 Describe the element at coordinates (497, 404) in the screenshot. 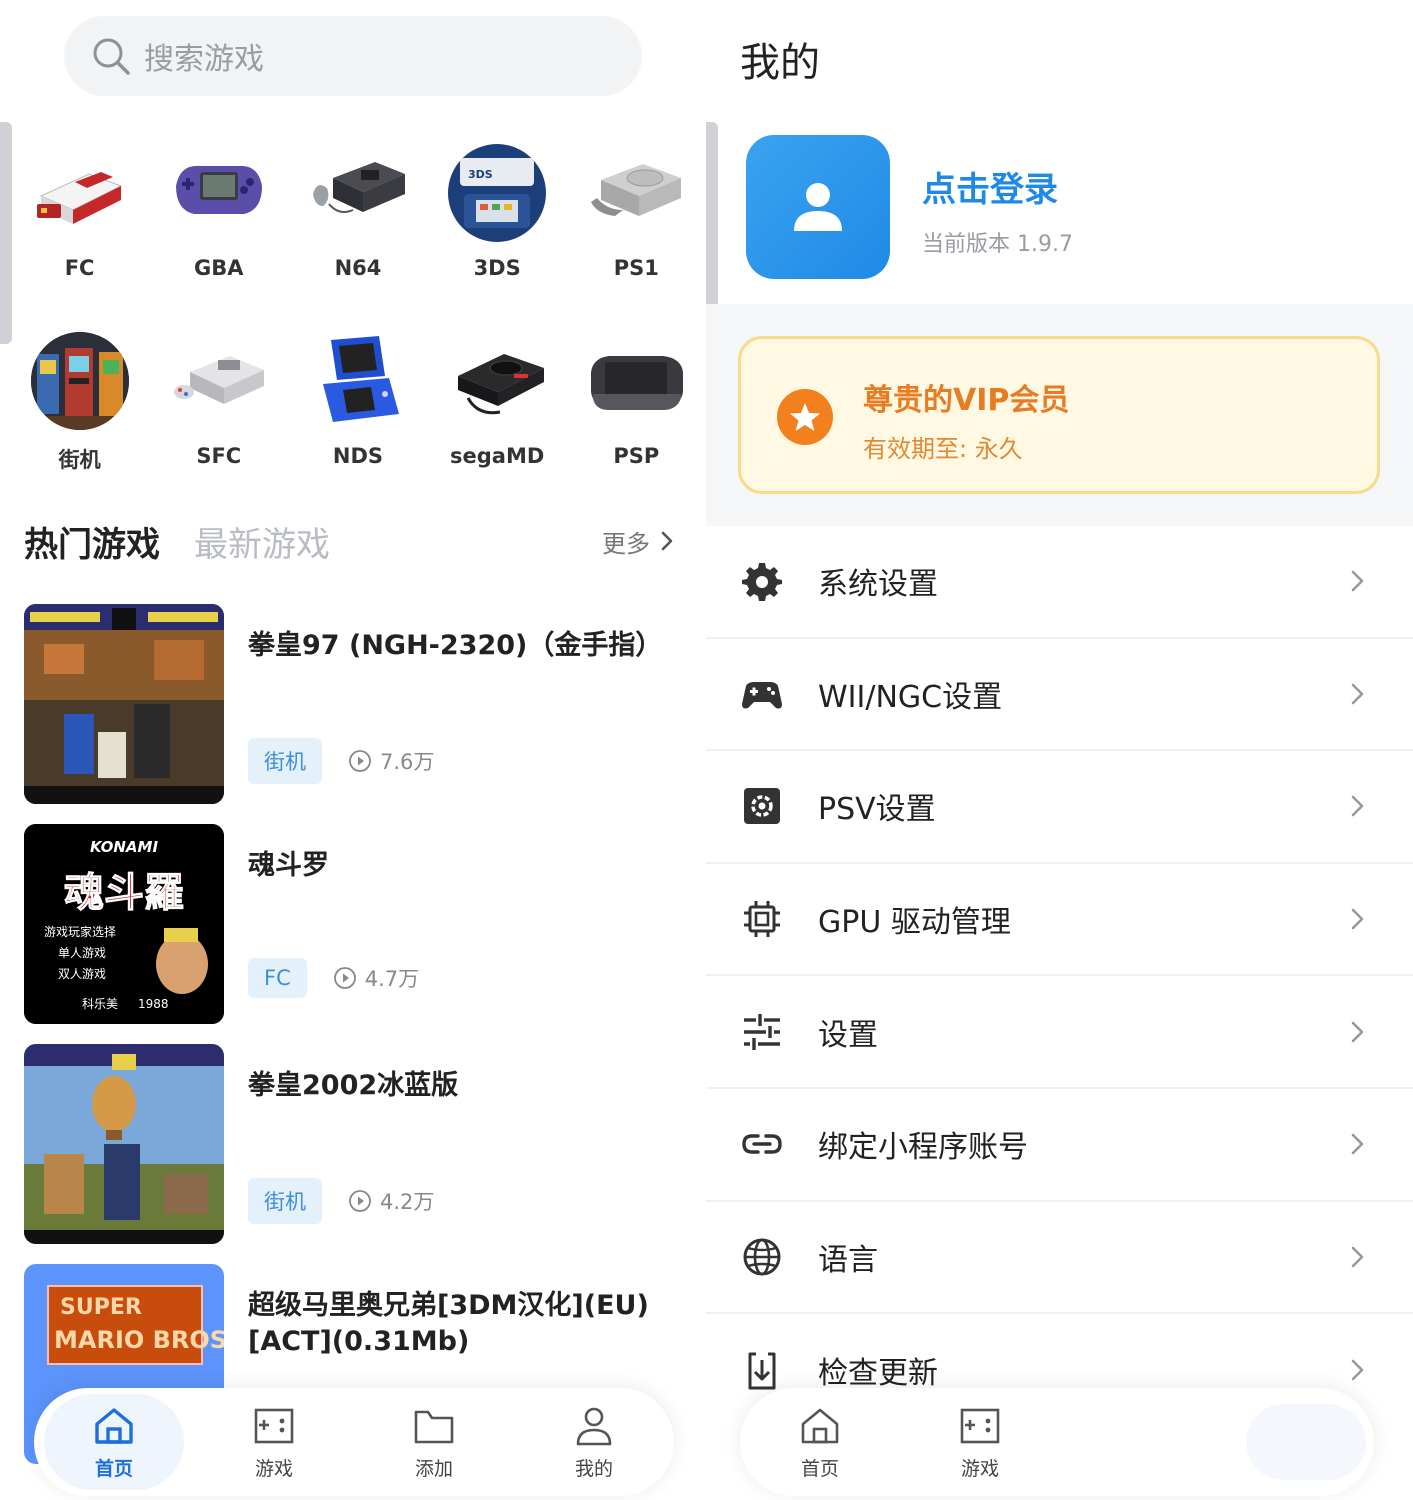

I see `console-item-segamd: segaMD` at that location.